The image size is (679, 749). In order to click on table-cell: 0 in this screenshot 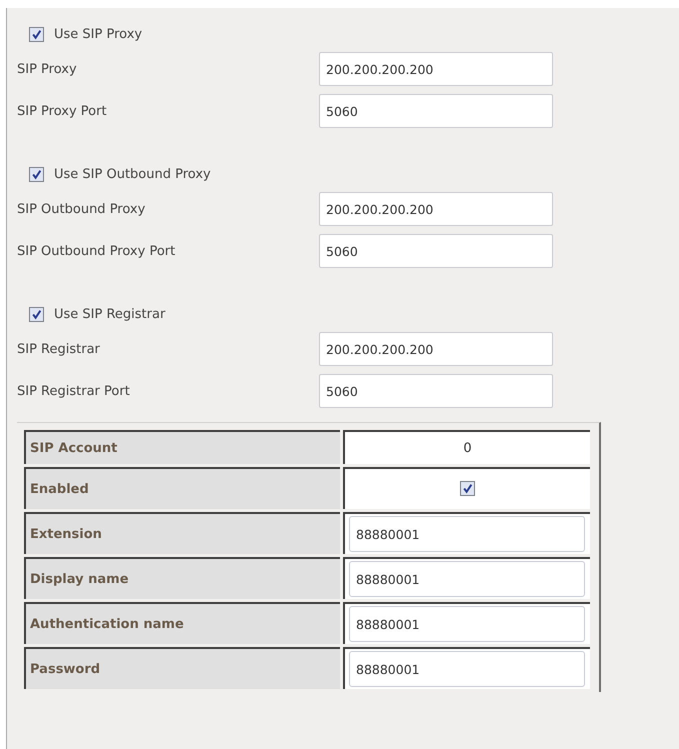, I will do `click(466, 447)`.